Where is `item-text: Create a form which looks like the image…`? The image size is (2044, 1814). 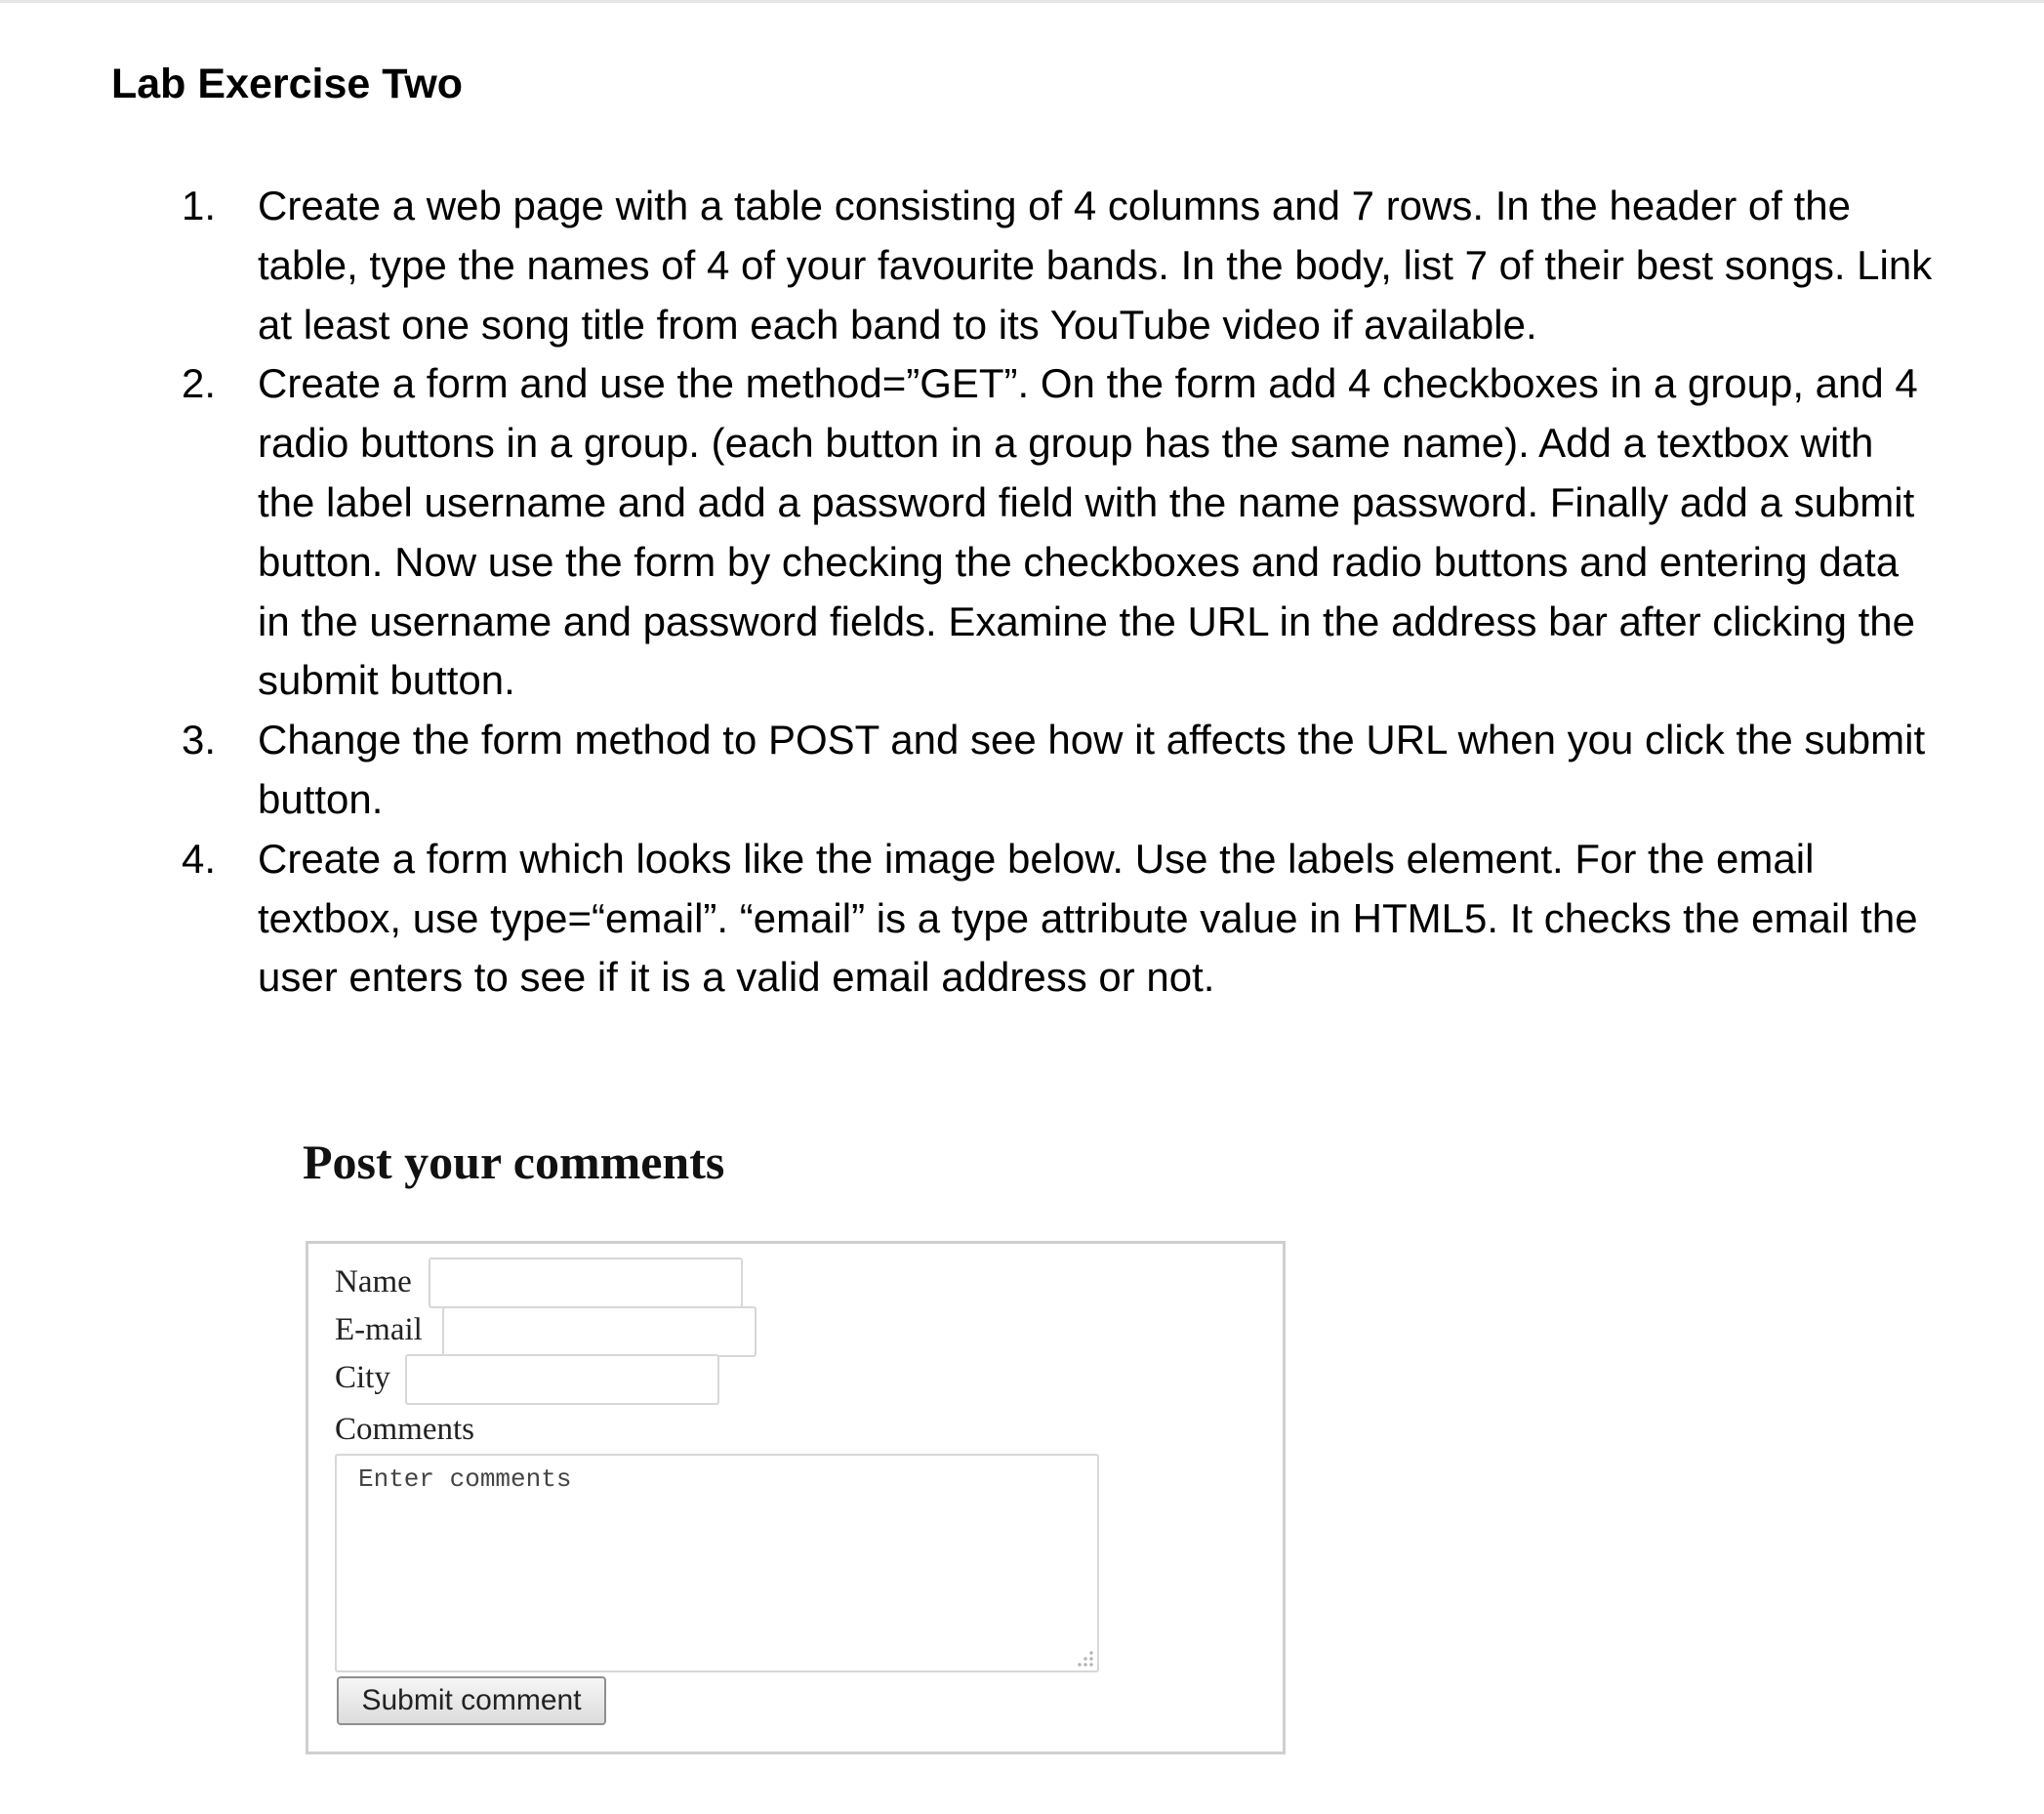 item-text: Create a form which looks like the image… is located at coordinates (1088, 918).